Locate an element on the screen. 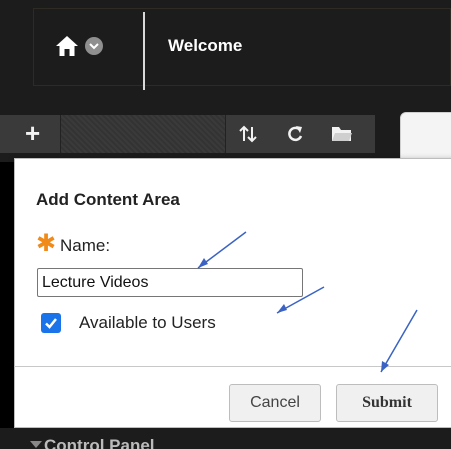  cancel-button: Cancel is located at coordinates (275, 403).